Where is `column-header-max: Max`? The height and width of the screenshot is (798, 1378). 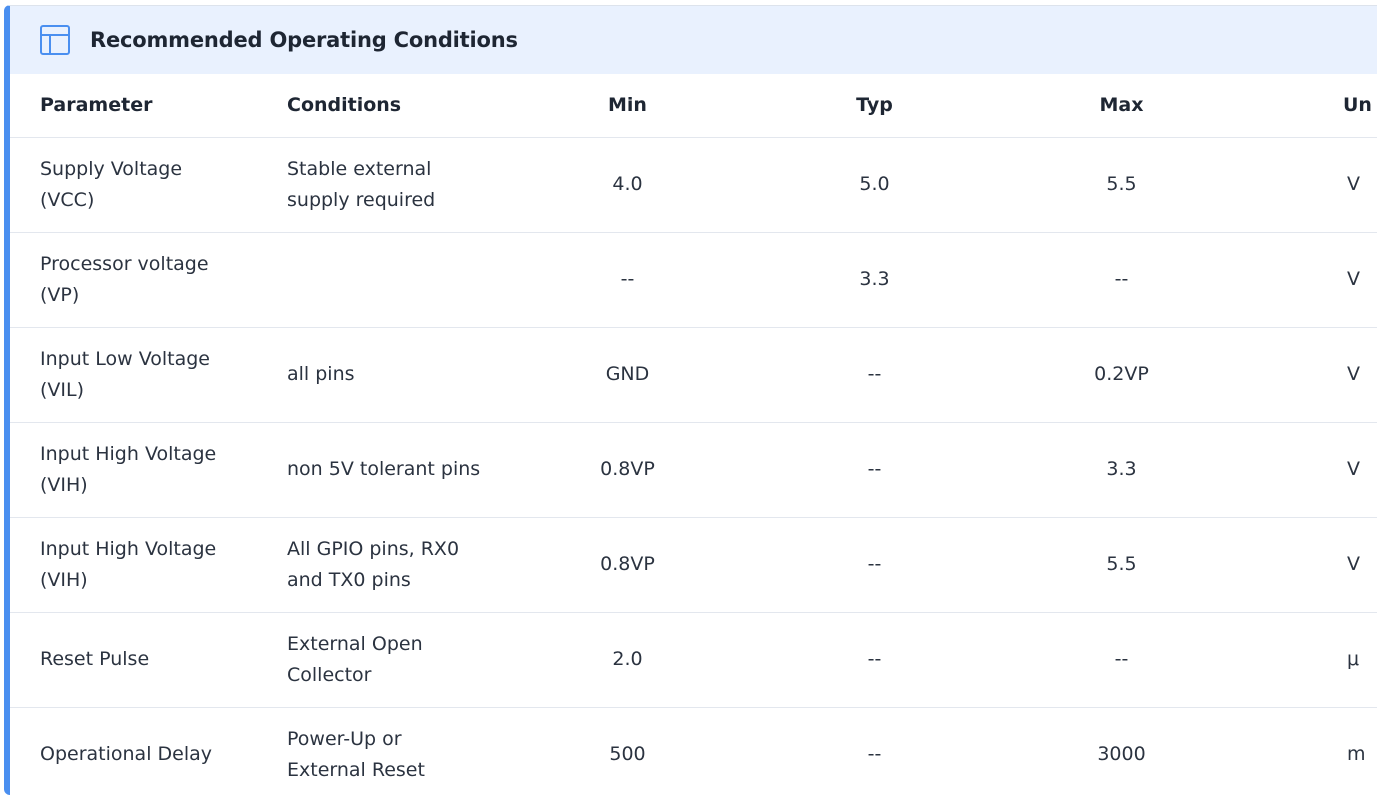
column-header-max: Max is located at coordinates (1121, 106).